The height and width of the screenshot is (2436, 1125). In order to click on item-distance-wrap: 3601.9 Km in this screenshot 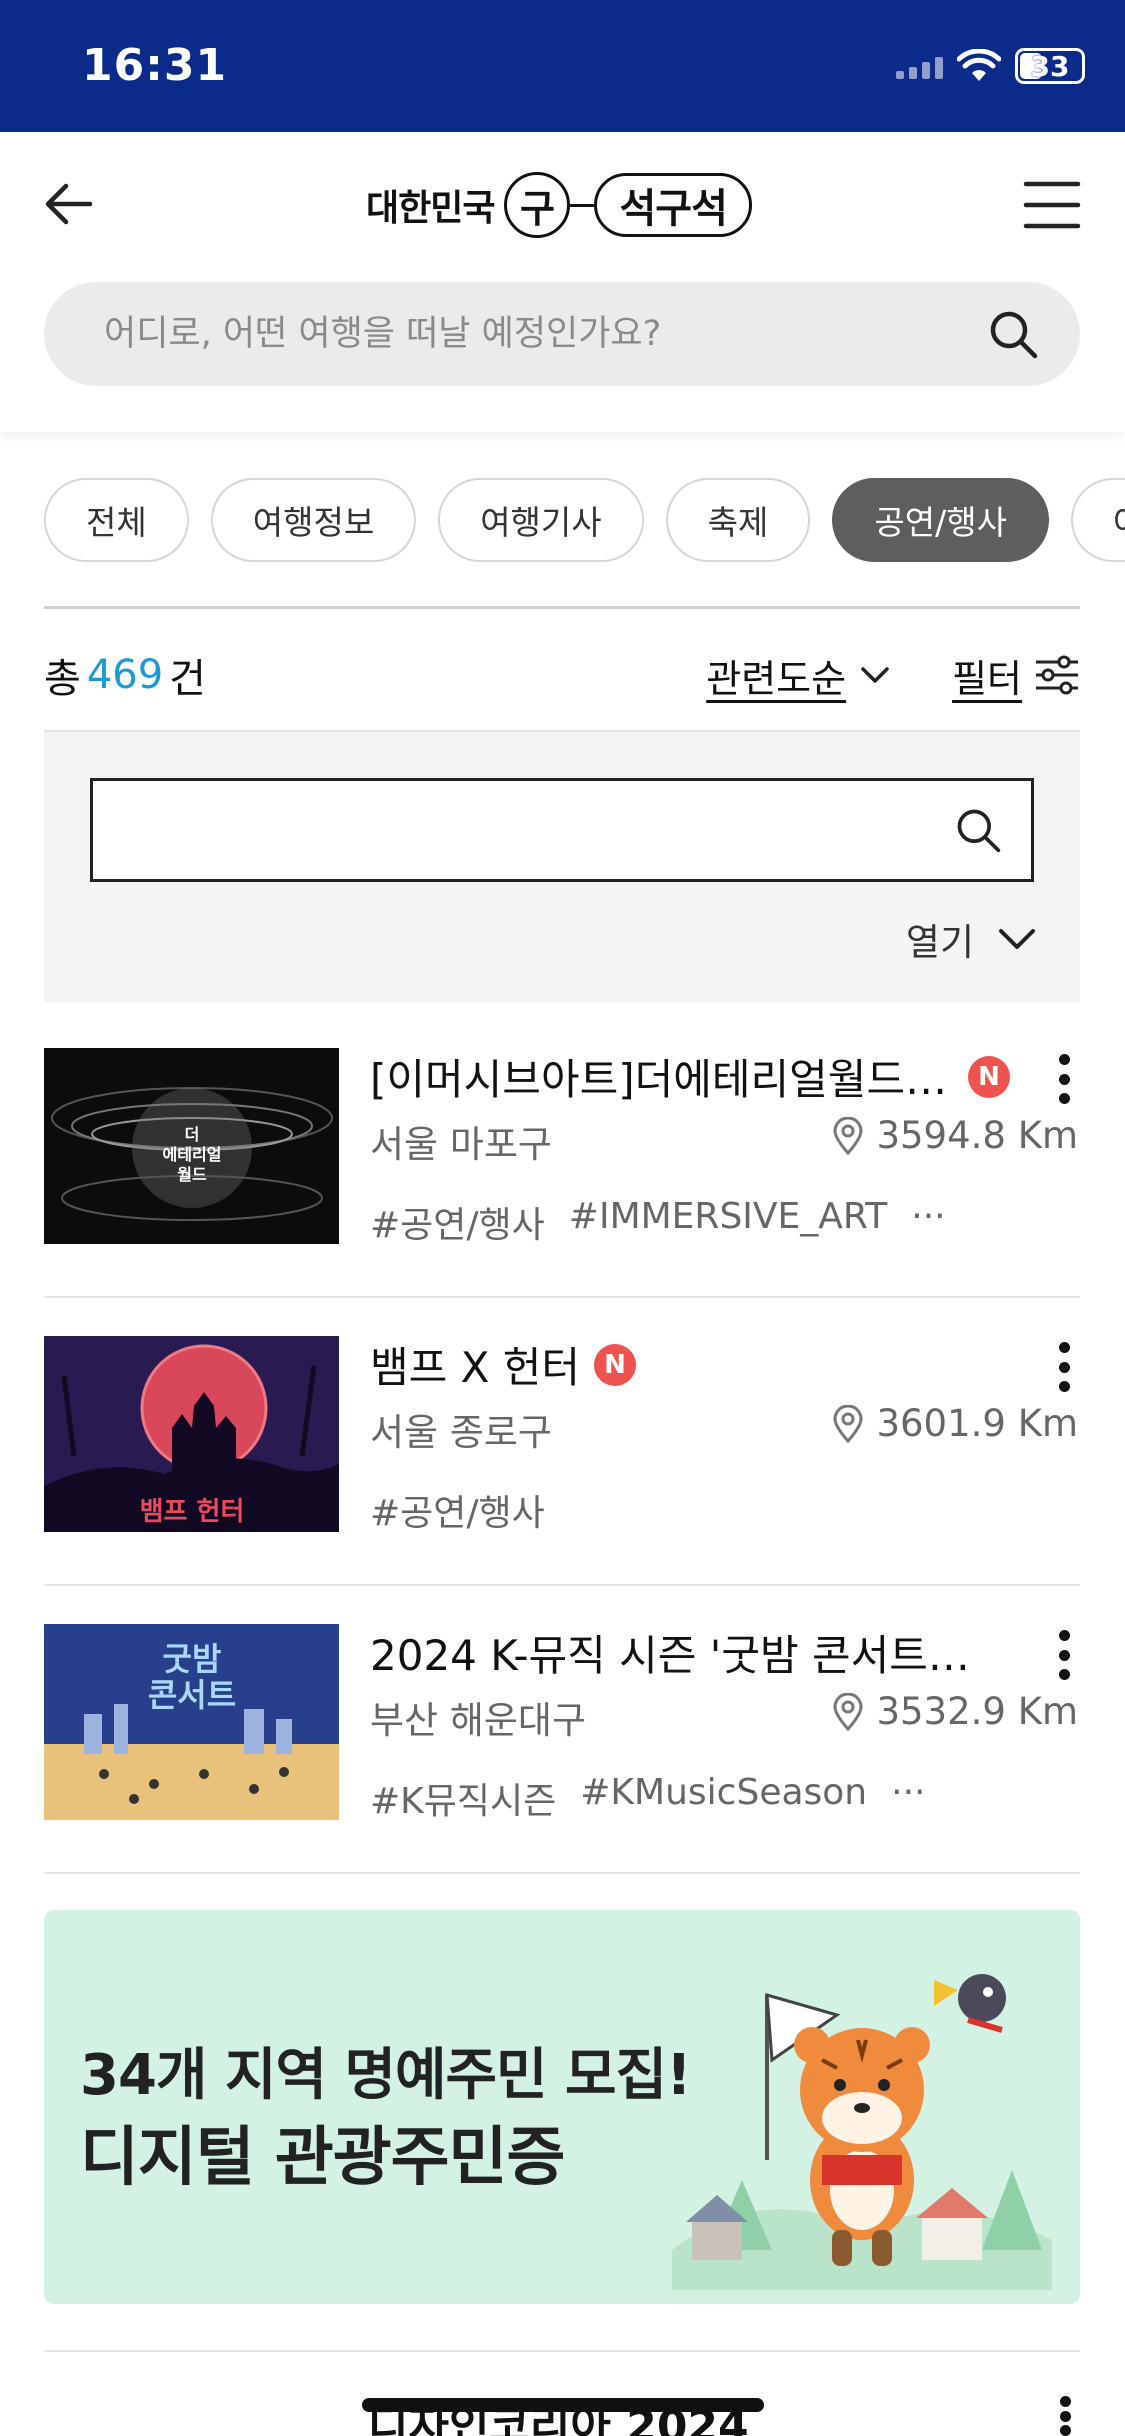, I will do `click(955, 1423)`.